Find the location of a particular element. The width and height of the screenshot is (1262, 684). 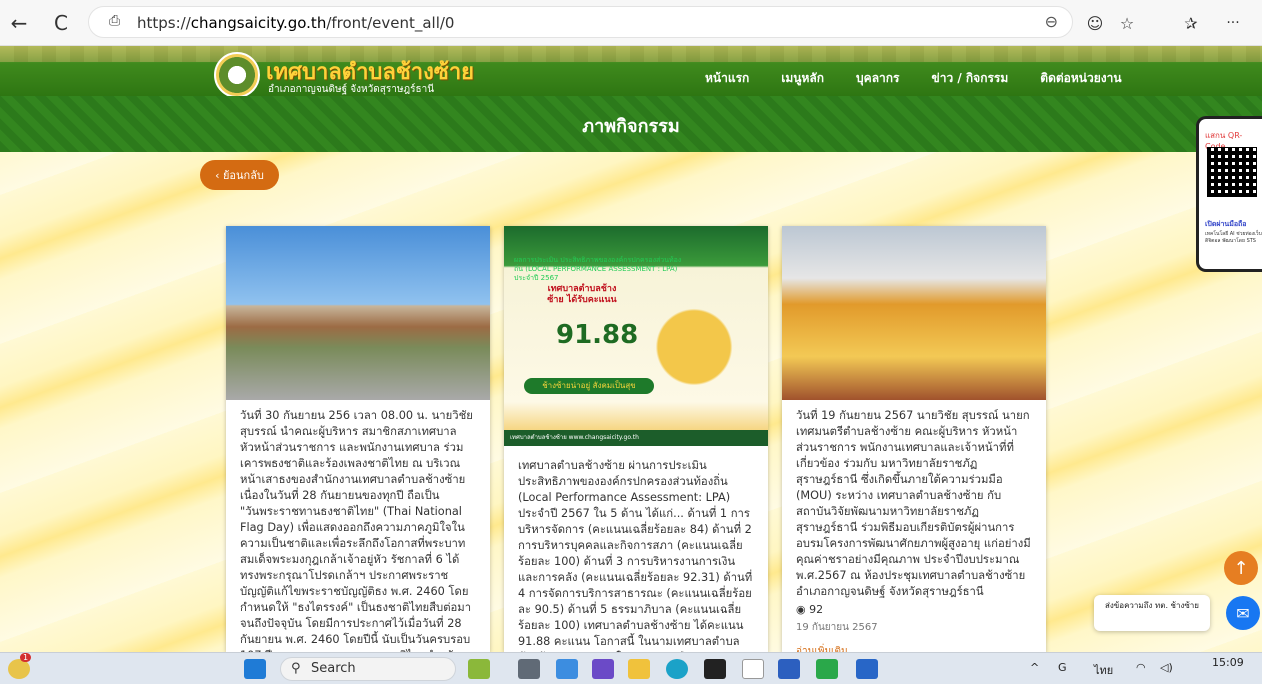

page-banner: ภาพกิจกรรม is located at coordinates (631, 124).